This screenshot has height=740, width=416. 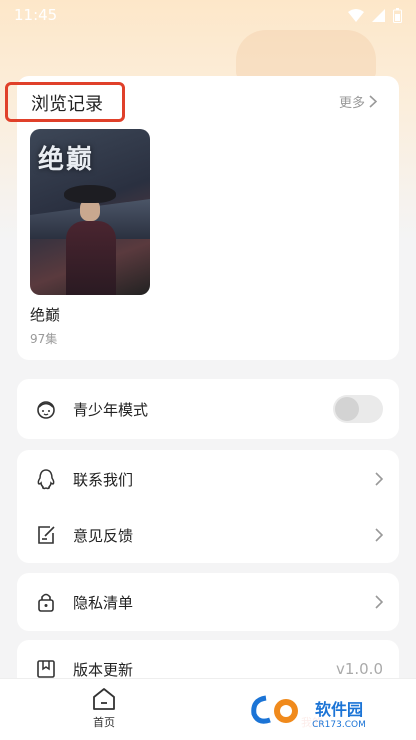 I want to click on status-bar: 11:45, so click(x=208, y=15).